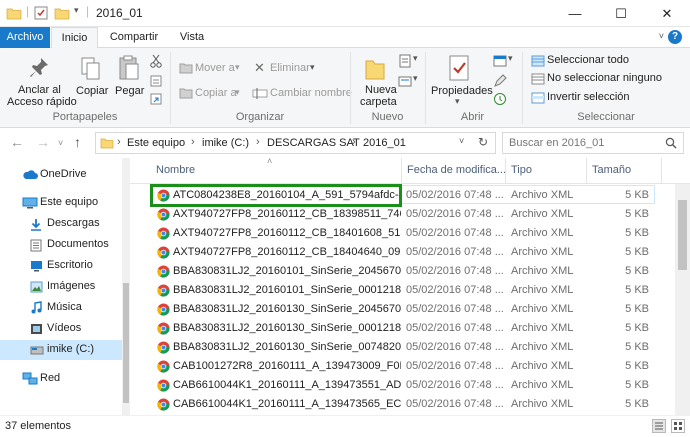 This screenshot has width=690, height=437. I want to click on invert-selection-icon, so click(538, 98).